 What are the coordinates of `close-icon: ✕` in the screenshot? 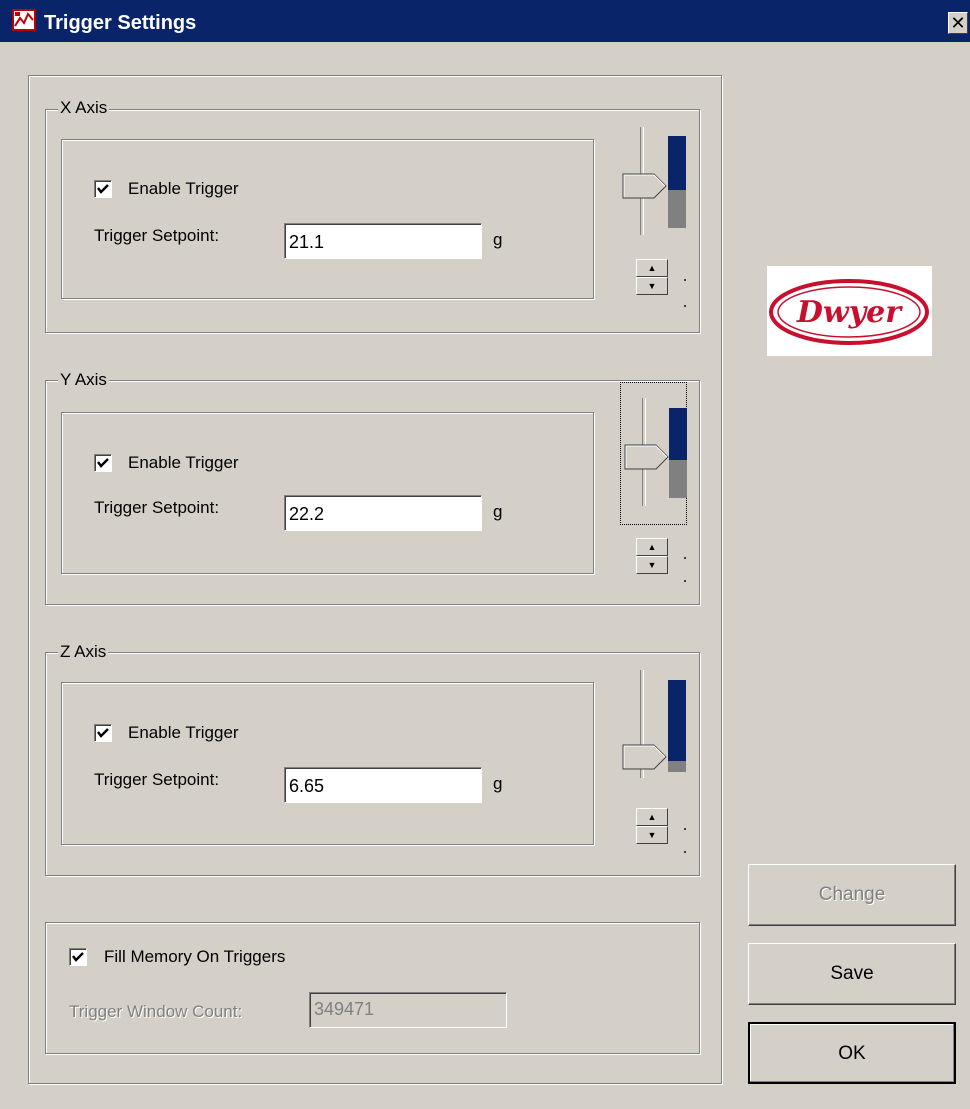 It's located at (958, 23).